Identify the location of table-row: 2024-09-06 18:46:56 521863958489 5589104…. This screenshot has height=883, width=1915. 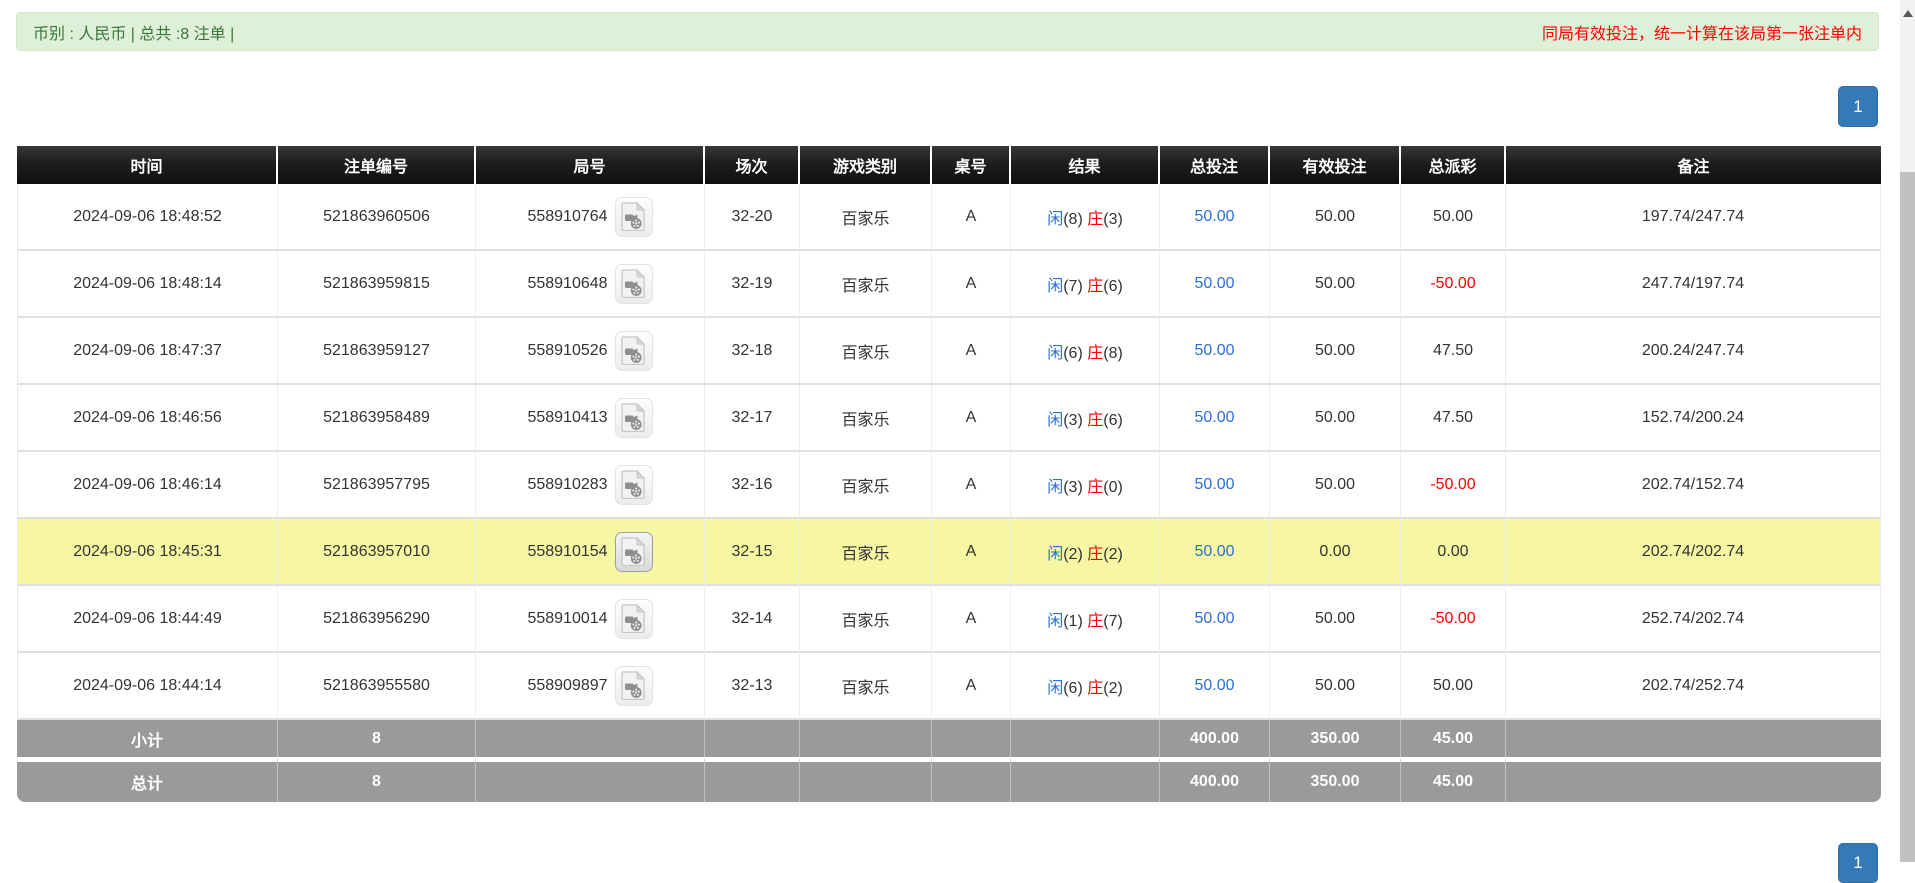
(949, 418).